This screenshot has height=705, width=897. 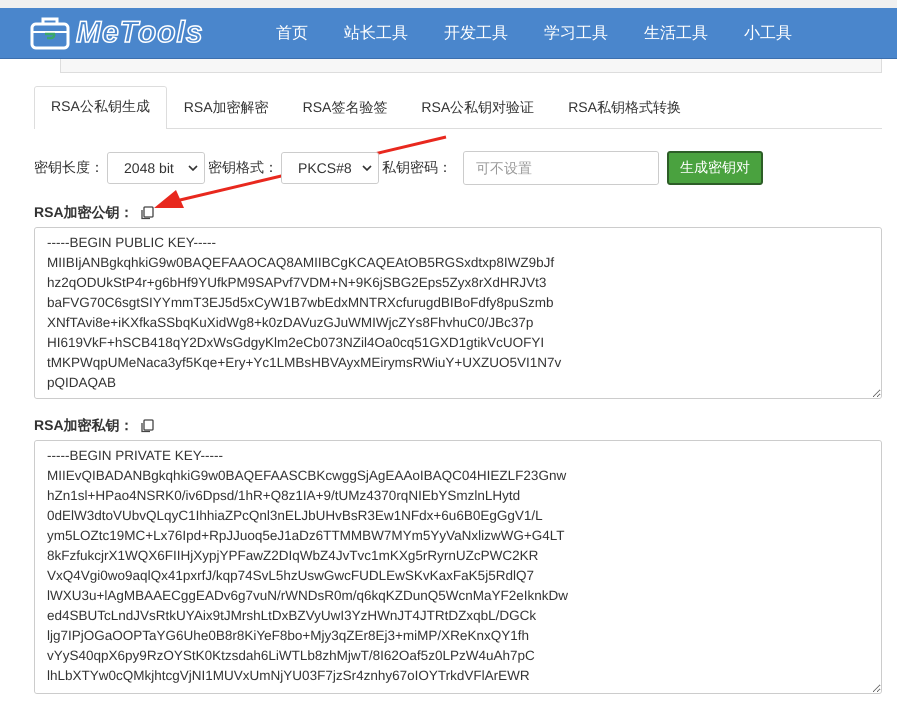 I want to click on nav-link: 学习工具, so click(x=576, y=33).